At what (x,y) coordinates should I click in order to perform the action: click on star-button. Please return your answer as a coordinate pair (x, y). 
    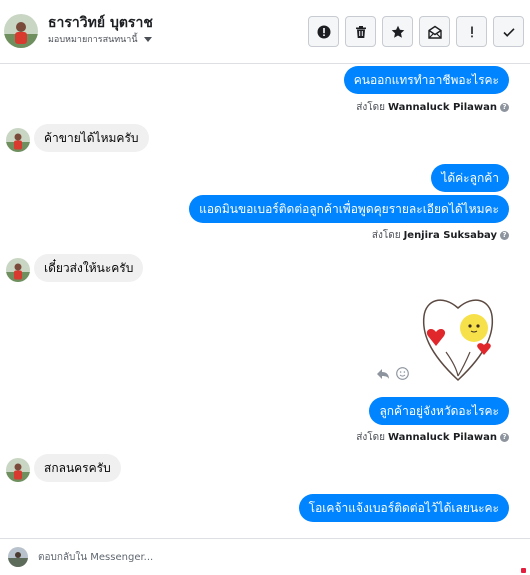
    Looking at the image, I should click on (397, 31).